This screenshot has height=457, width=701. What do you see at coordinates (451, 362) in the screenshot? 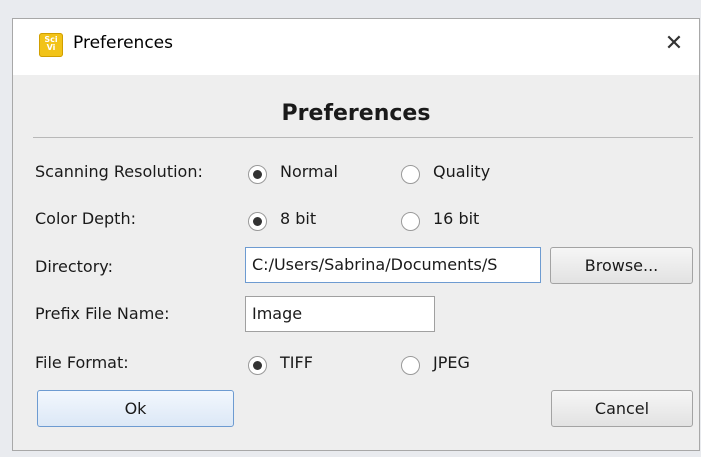
I see `radio-jpeg-label: JPEG` at bounding box center [451, 362].